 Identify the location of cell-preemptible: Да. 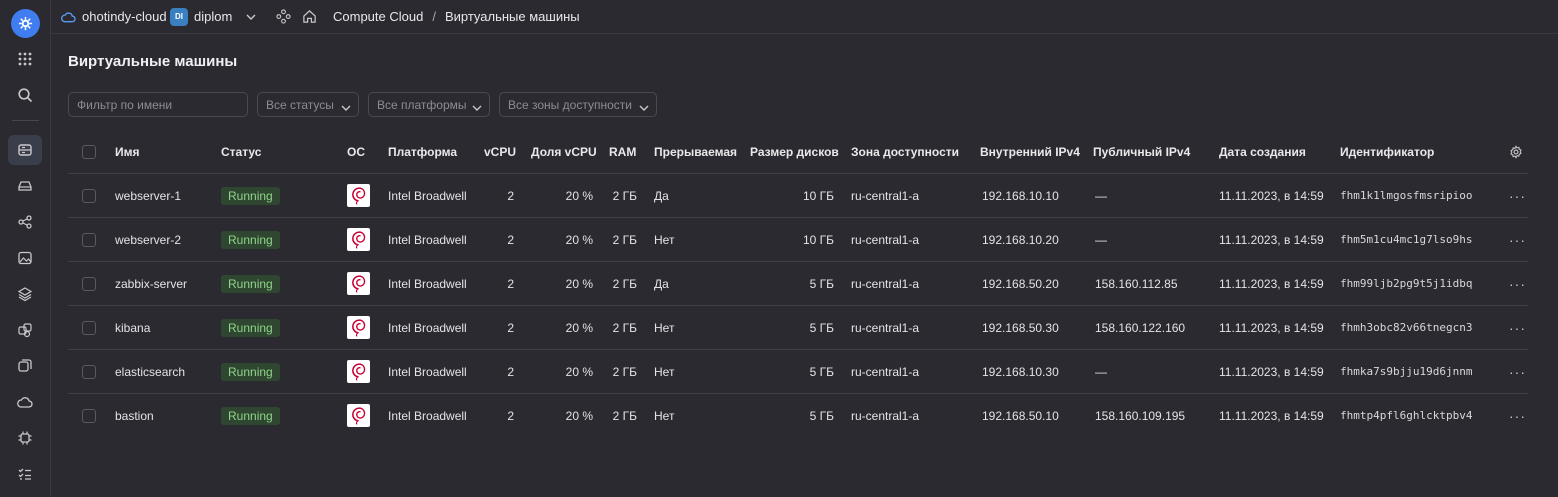
(661, 283).